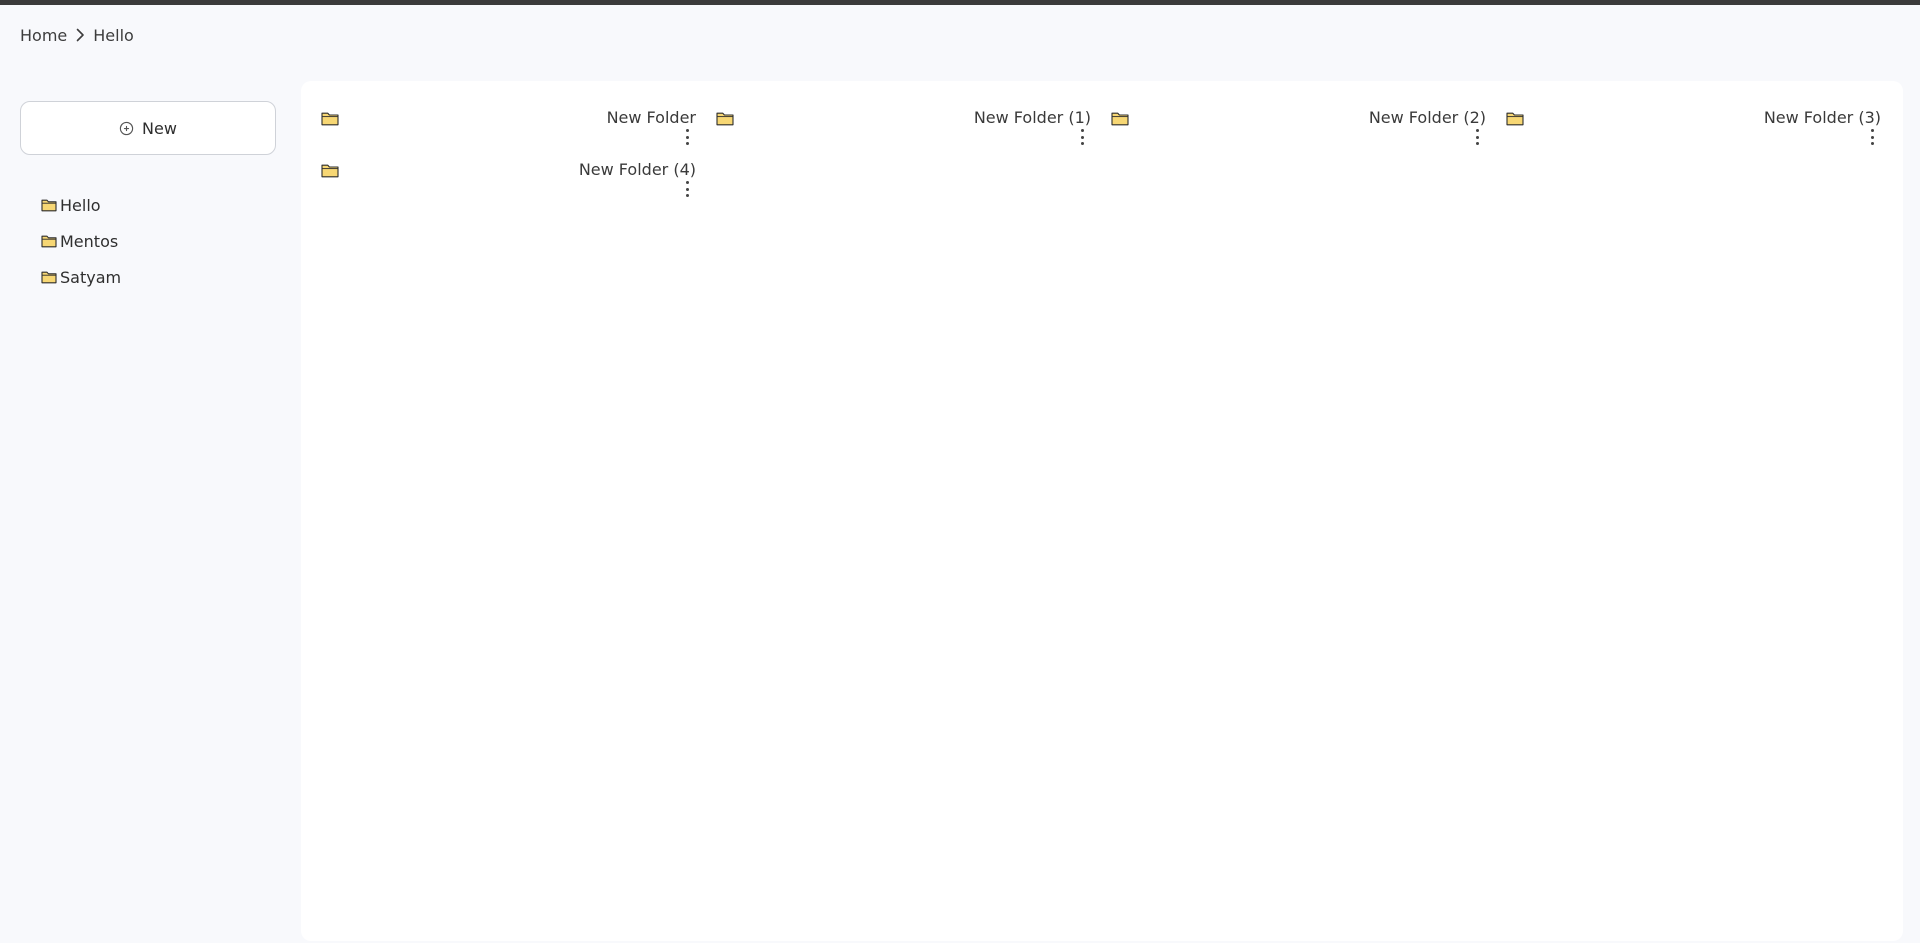 The image size is (1920, 943). Describe the element at coordinates (1298, 128) in the screenshot. I see `folder-card: New Folder (2)` at that location.